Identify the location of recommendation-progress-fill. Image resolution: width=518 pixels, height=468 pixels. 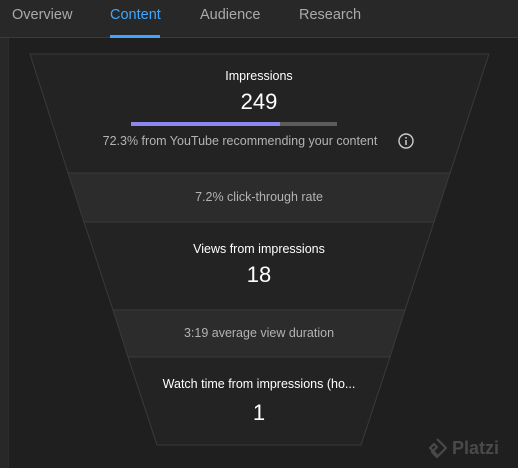
(205, 124).